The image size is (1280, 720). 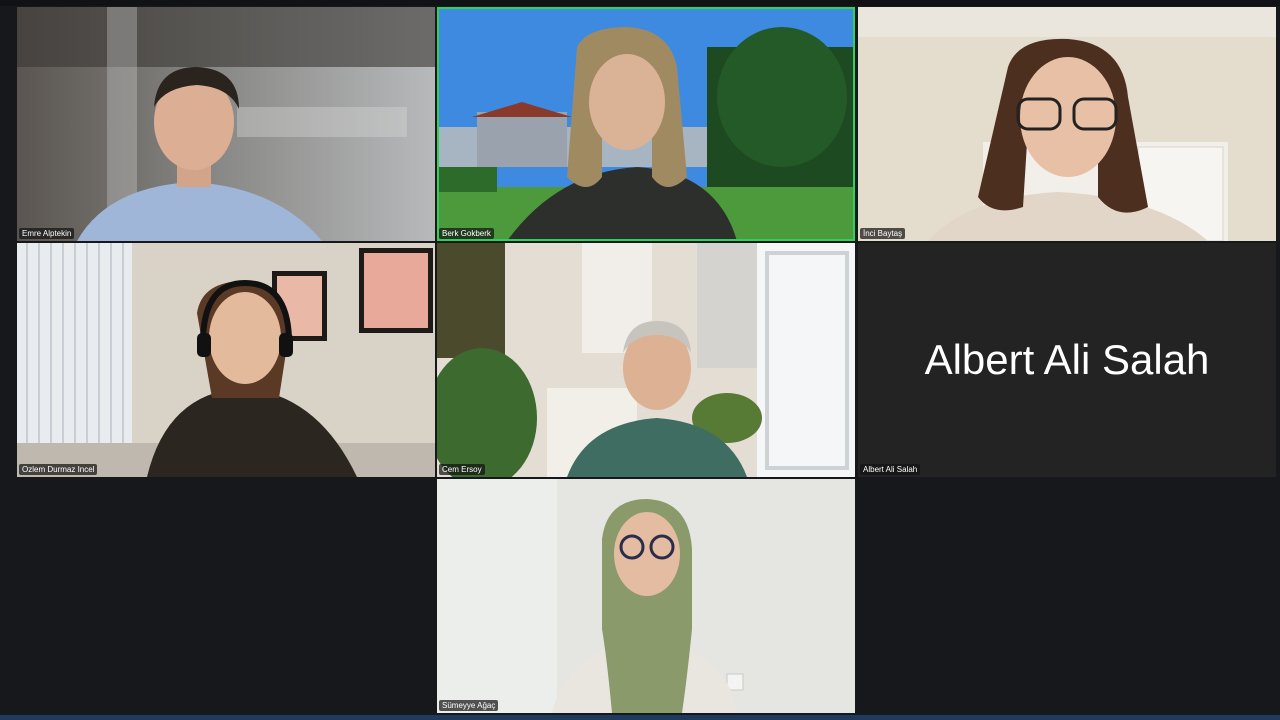 I want to click on participant-name-label: İnci Baytaş, so click(x=883, y=233).